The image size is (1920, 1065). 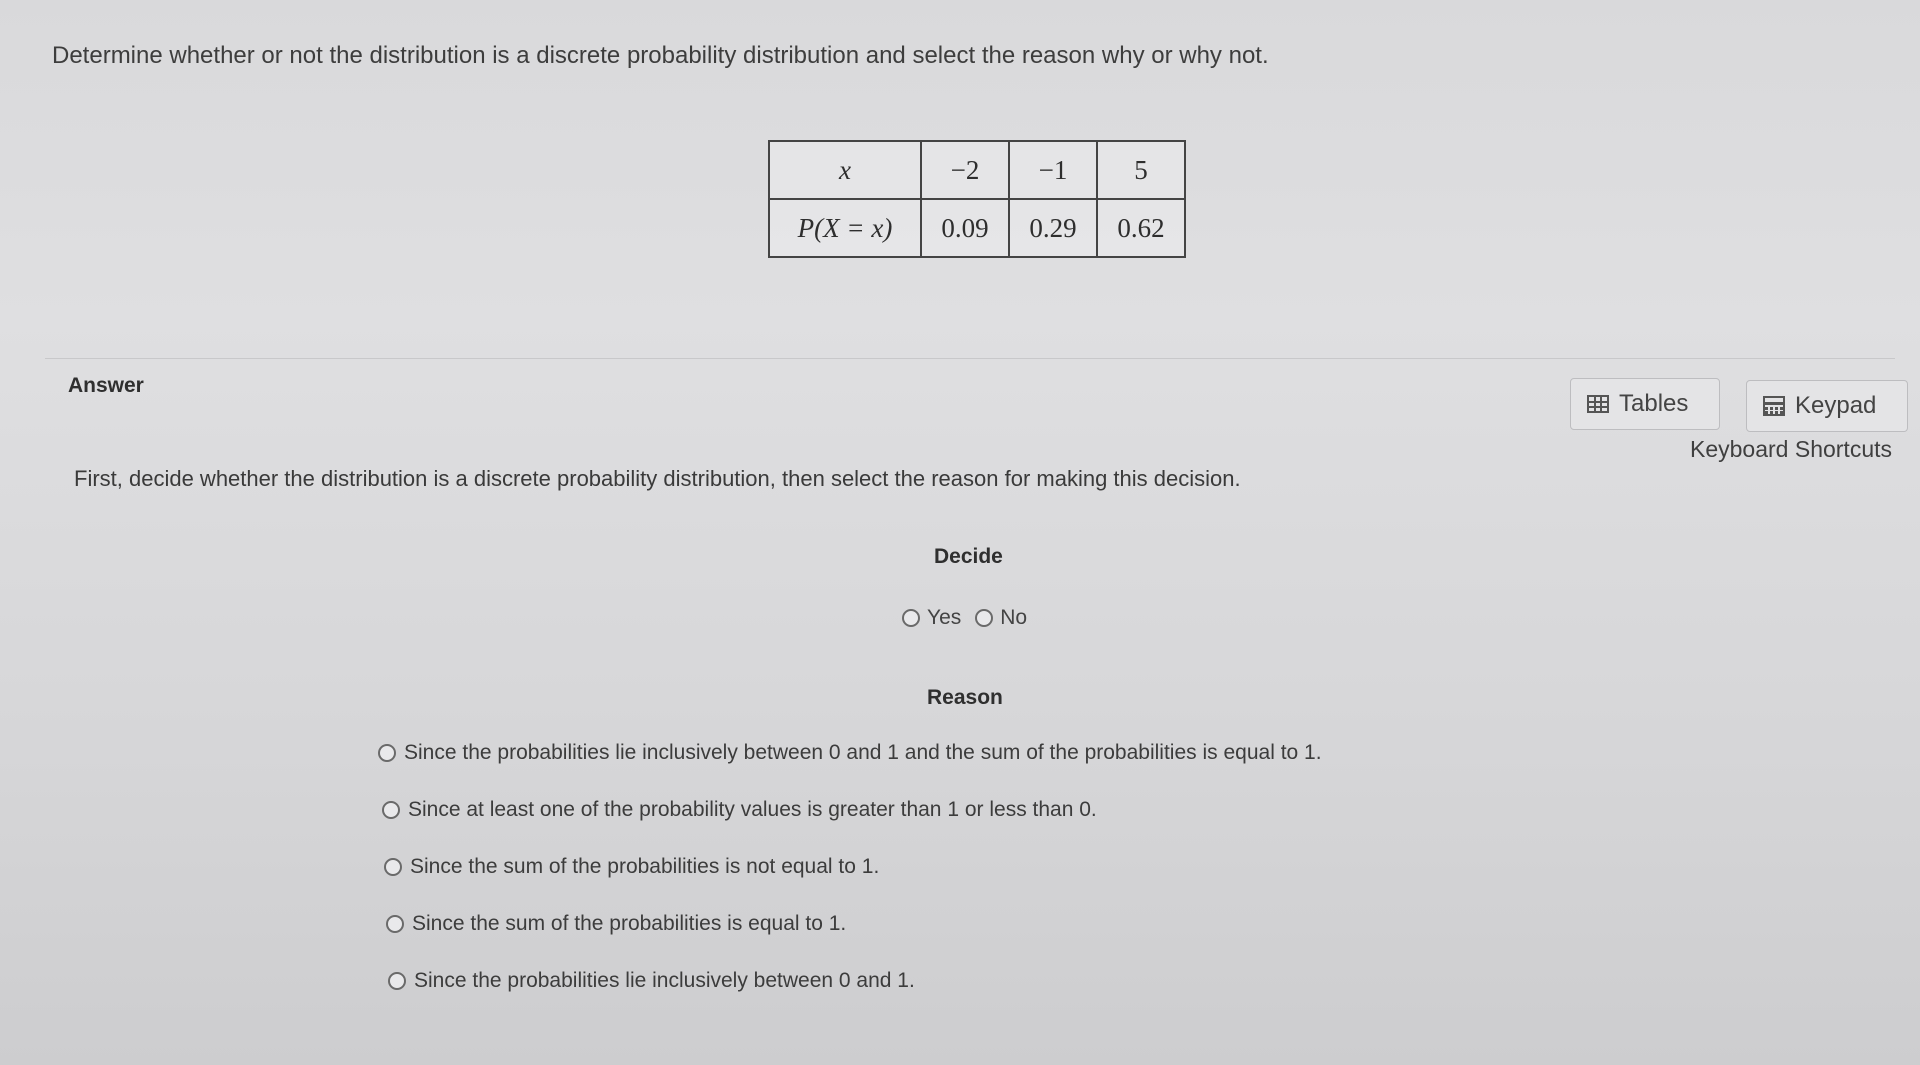 What do you see at coordinates (1141, 170) in the screenshot?
I see `table-cell: 5` at bounding box center [1141, 170].